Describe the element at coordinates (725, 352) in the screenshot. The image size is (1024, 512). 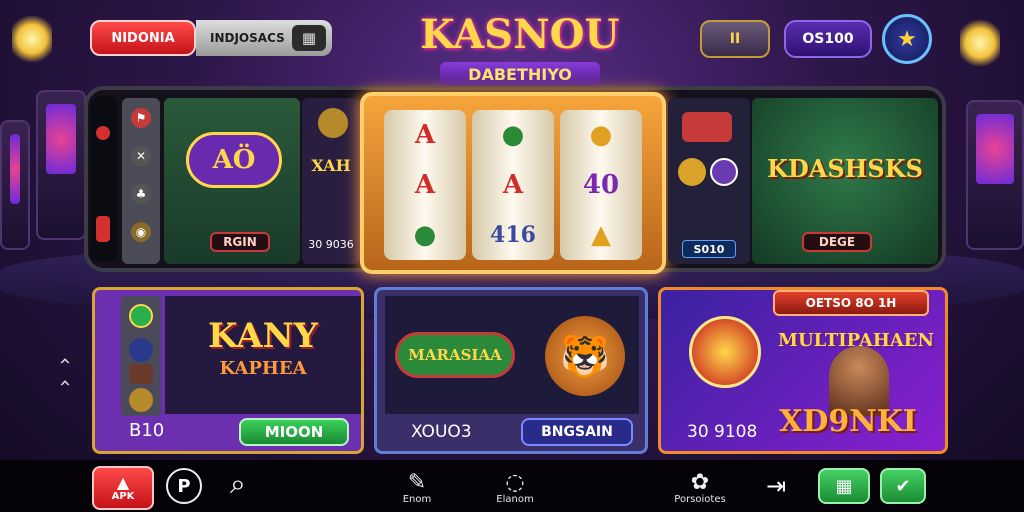
I see `wheel-icon` at that location.